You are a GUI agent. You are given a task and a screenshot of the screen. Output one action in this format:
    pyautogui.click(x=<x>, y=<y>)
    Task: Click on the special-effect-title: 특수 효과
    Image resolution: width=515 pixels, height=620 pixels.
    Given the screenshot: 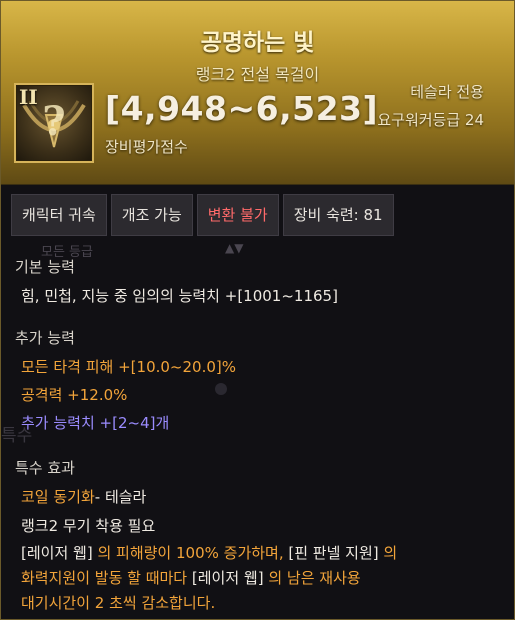 What is the action you would take?
    pyautogui.click(x=45, y=468)
    